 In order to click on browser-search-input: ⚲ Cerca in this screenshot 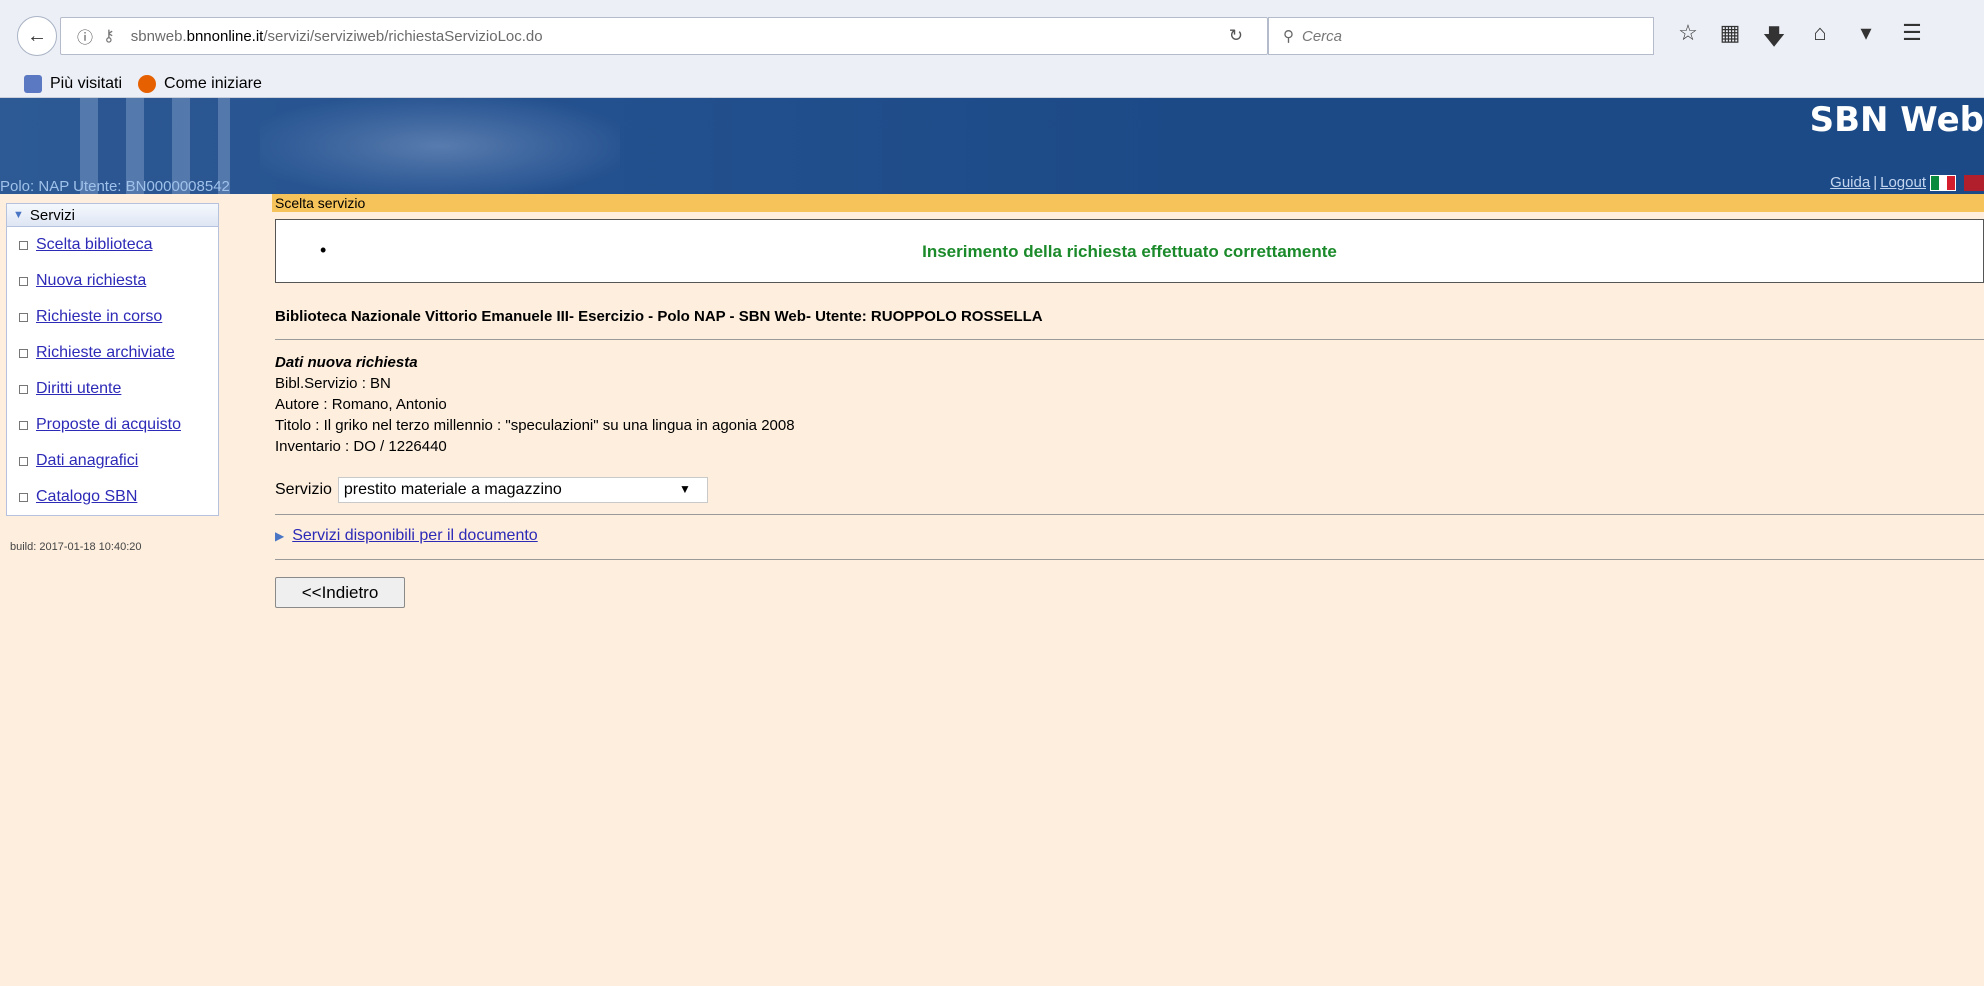, I will do `click(1461, 36)`.